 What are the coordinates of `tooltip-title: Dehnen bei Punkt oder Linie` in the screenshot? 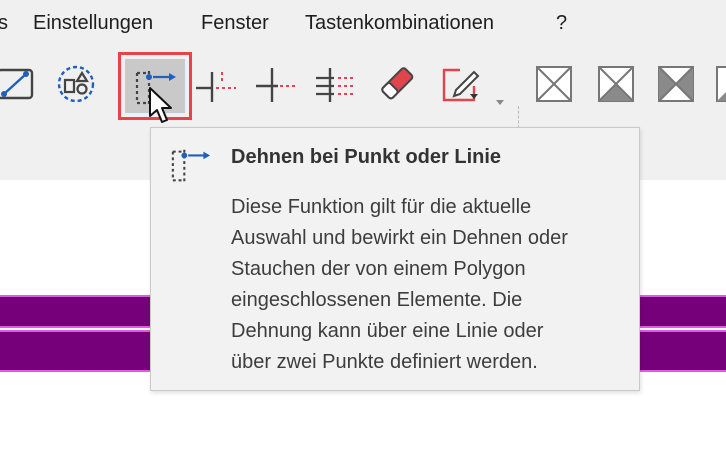 It's located at (366, 157).